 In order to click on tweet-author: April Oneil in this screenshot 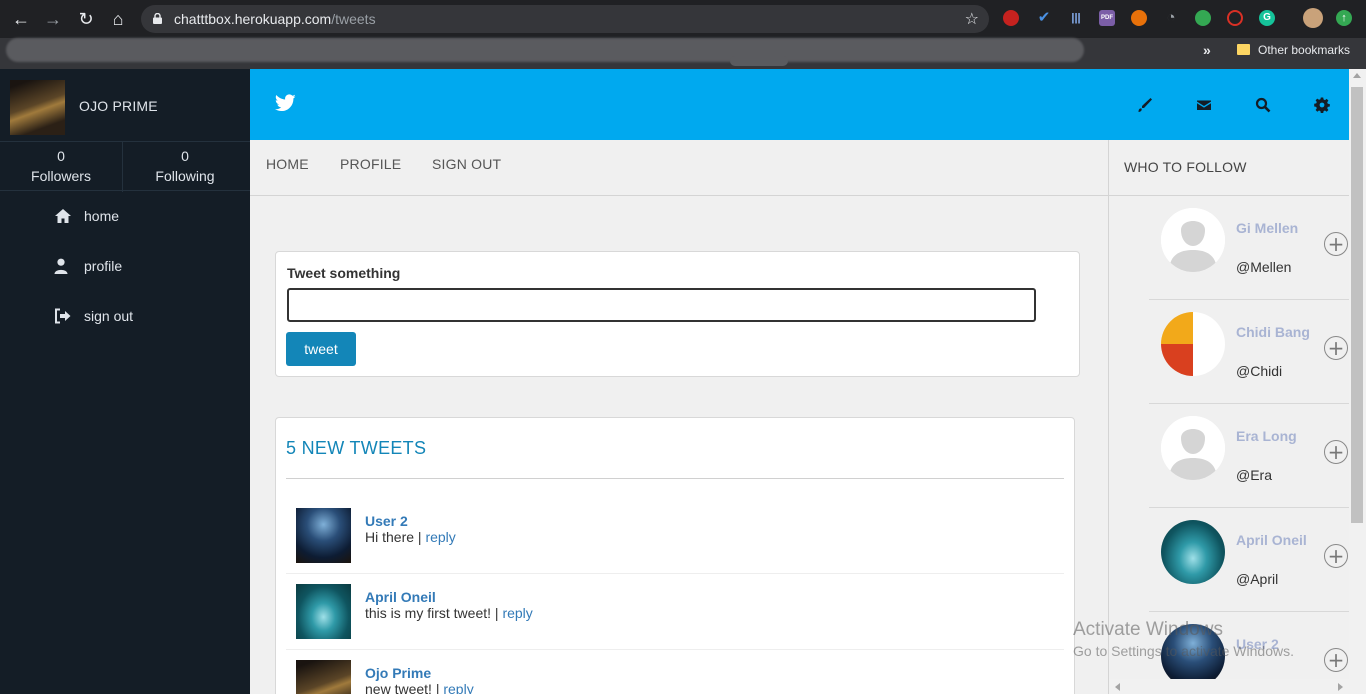, I will do `click(400, 597)`.